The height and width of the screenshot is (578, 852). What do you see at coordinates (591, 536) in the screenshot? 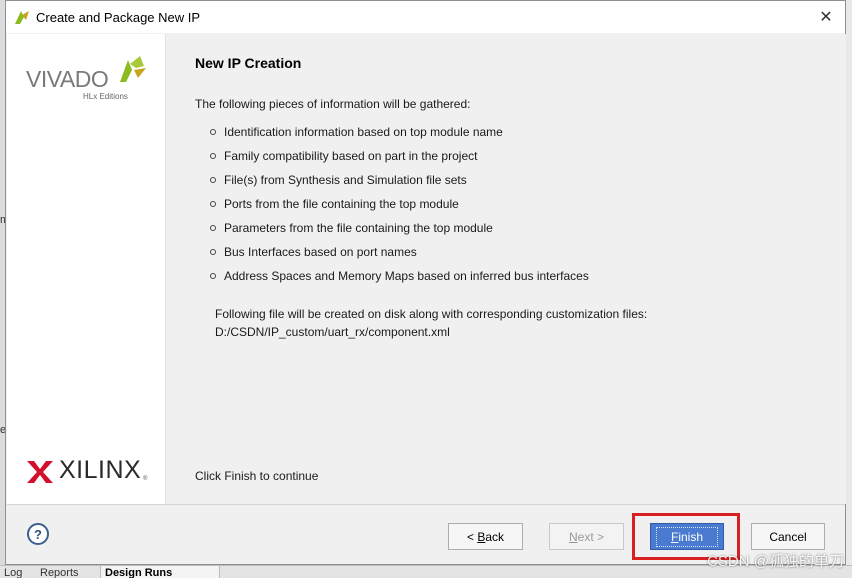
I see `next-button-label: ext >` at bounding box center [591, 536].